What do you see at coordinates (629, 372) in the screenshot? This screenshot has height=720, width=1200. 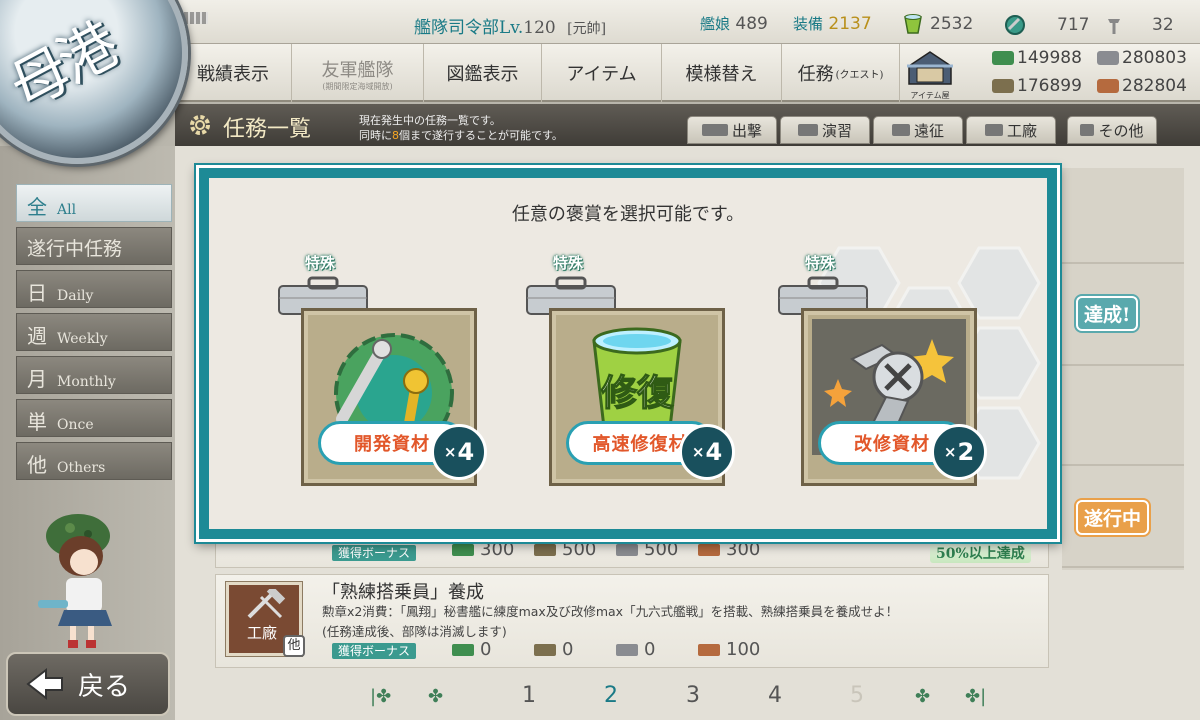 I see `reward-choice-instant-repair: 特殊 修復 高速修復材 × 4` at bounding box center [629, 372].